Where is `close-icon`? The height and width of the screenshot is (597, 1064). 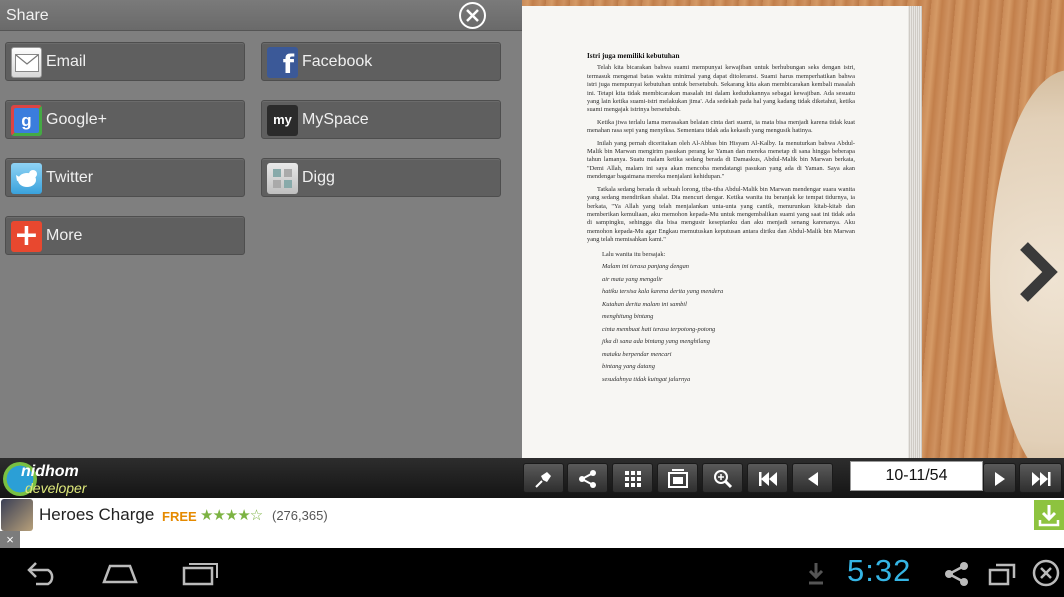 close-icon is located at coordinates (472, 15).